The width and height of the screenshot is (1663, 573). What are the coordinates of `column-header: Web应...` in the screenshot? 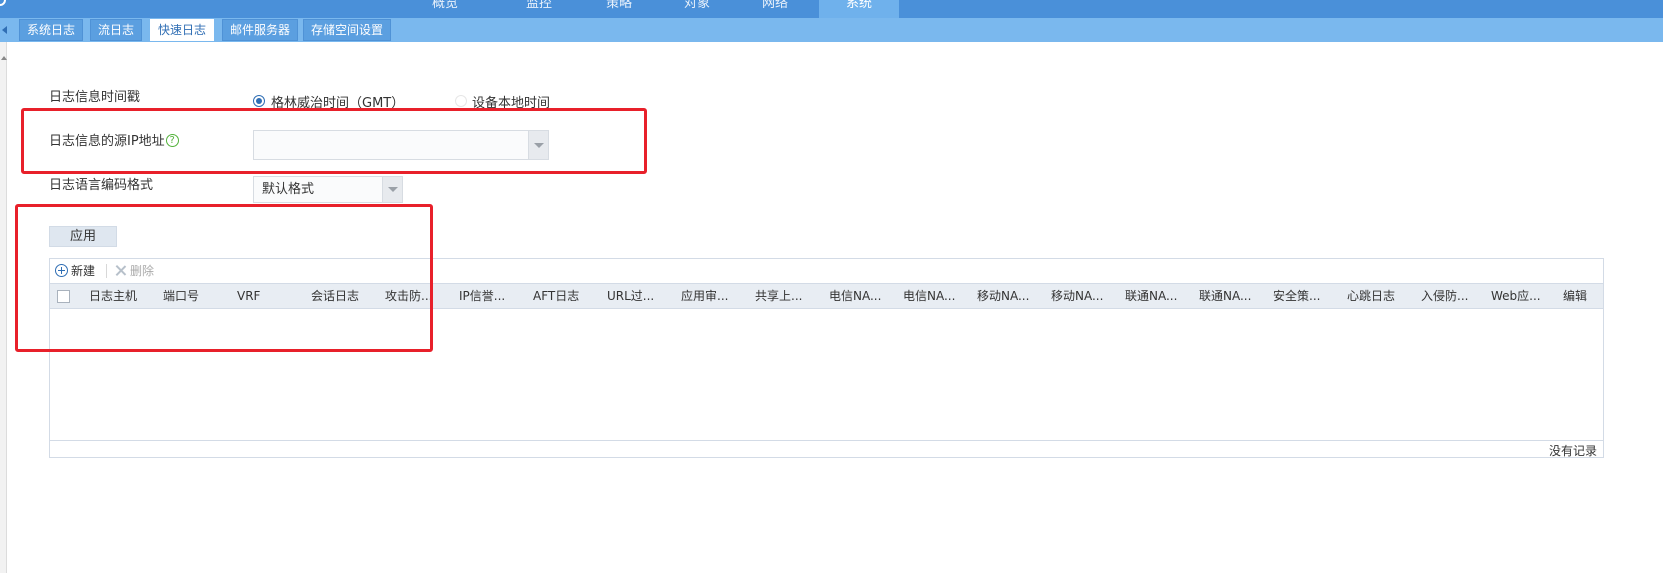 It's located at (1527, 296).